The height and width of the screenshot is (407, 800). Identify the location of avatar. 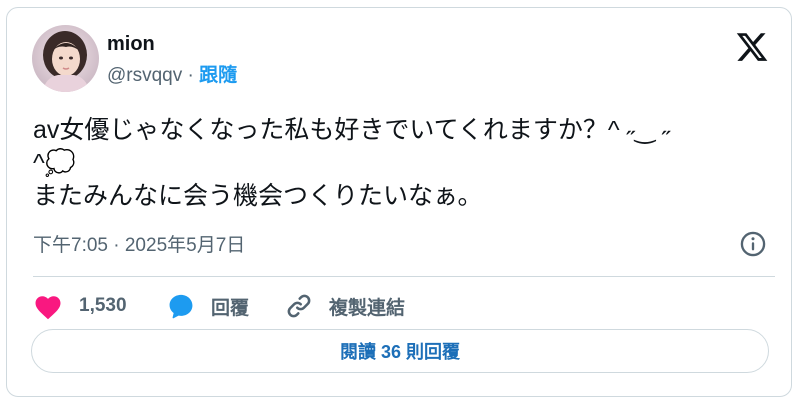
(65, 58).